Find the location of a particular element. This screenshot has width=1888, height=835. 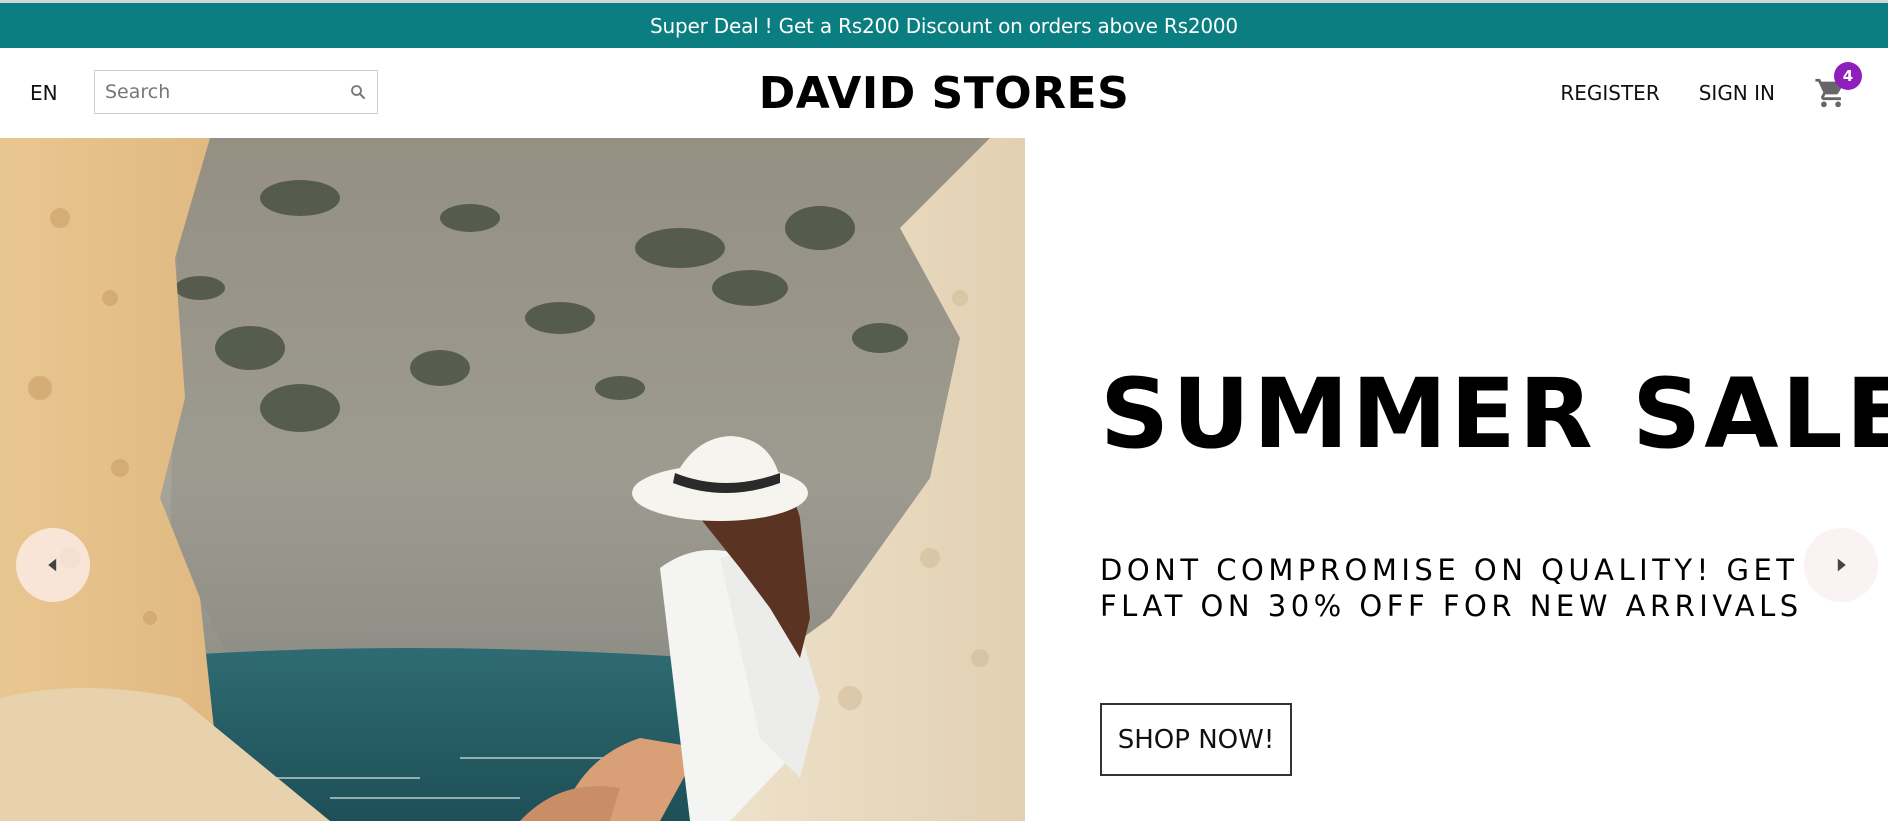

hero-title: SUMMER SALE is located at coordinates (1494, 414).